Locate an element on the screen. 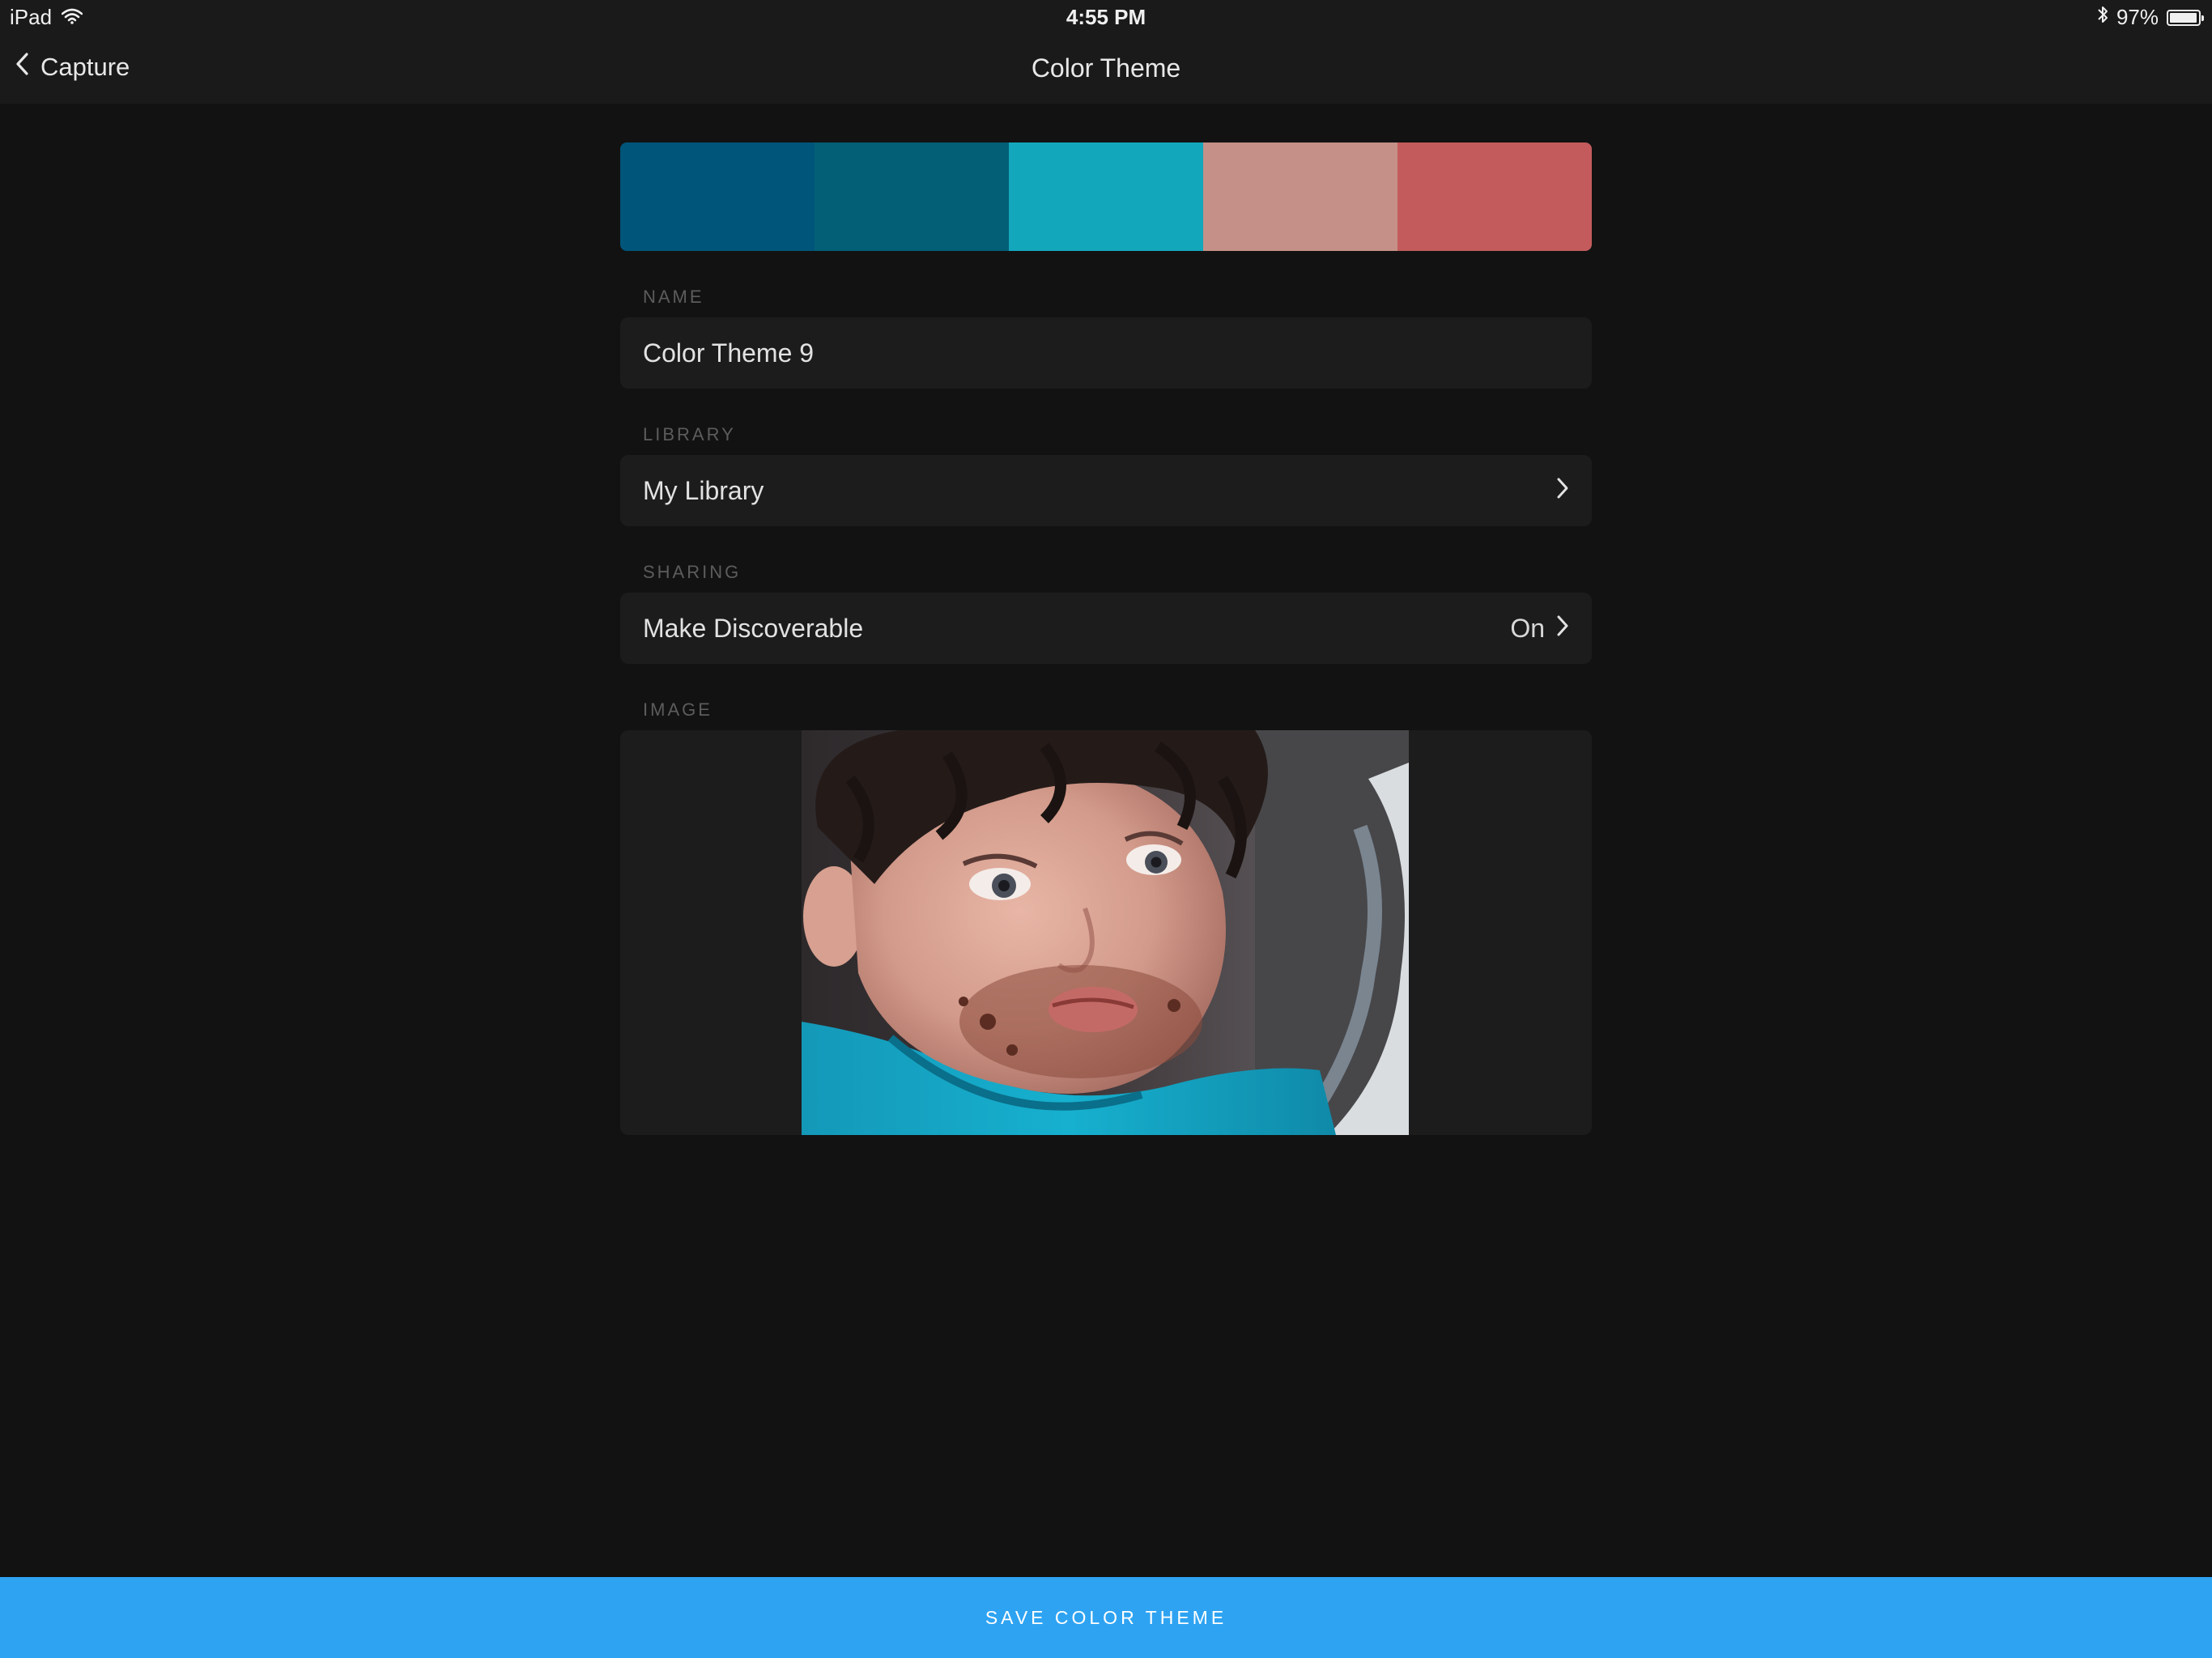 The image size is (2212, 1658). image-panel is located at coordinates (1106, 932).